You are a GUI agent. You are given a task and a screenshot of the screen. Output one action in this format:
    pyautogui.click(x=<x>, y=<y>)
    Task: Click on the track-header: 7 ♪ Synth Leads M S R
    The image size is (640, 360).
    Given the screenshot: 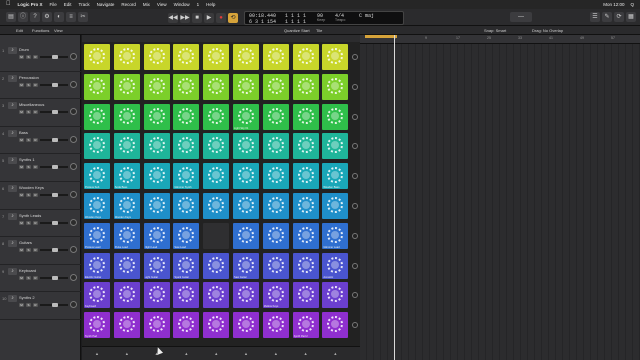 What is the action you would take?
    pyautogui.click(x=40, y=223)
    